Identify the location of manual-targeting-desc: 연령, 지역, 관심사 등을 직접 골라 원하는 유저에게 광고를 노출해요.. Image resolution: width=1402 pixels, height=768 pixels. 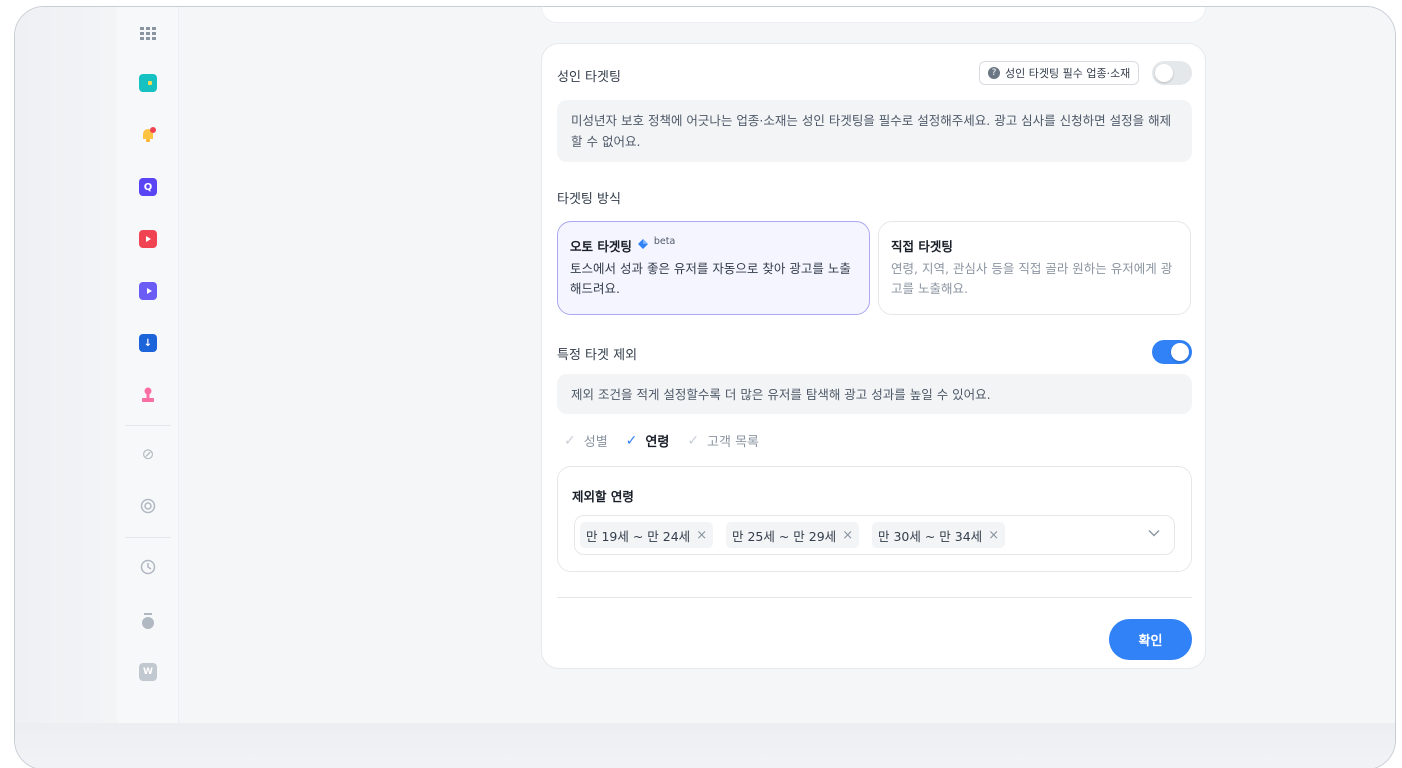
(1032, 278).